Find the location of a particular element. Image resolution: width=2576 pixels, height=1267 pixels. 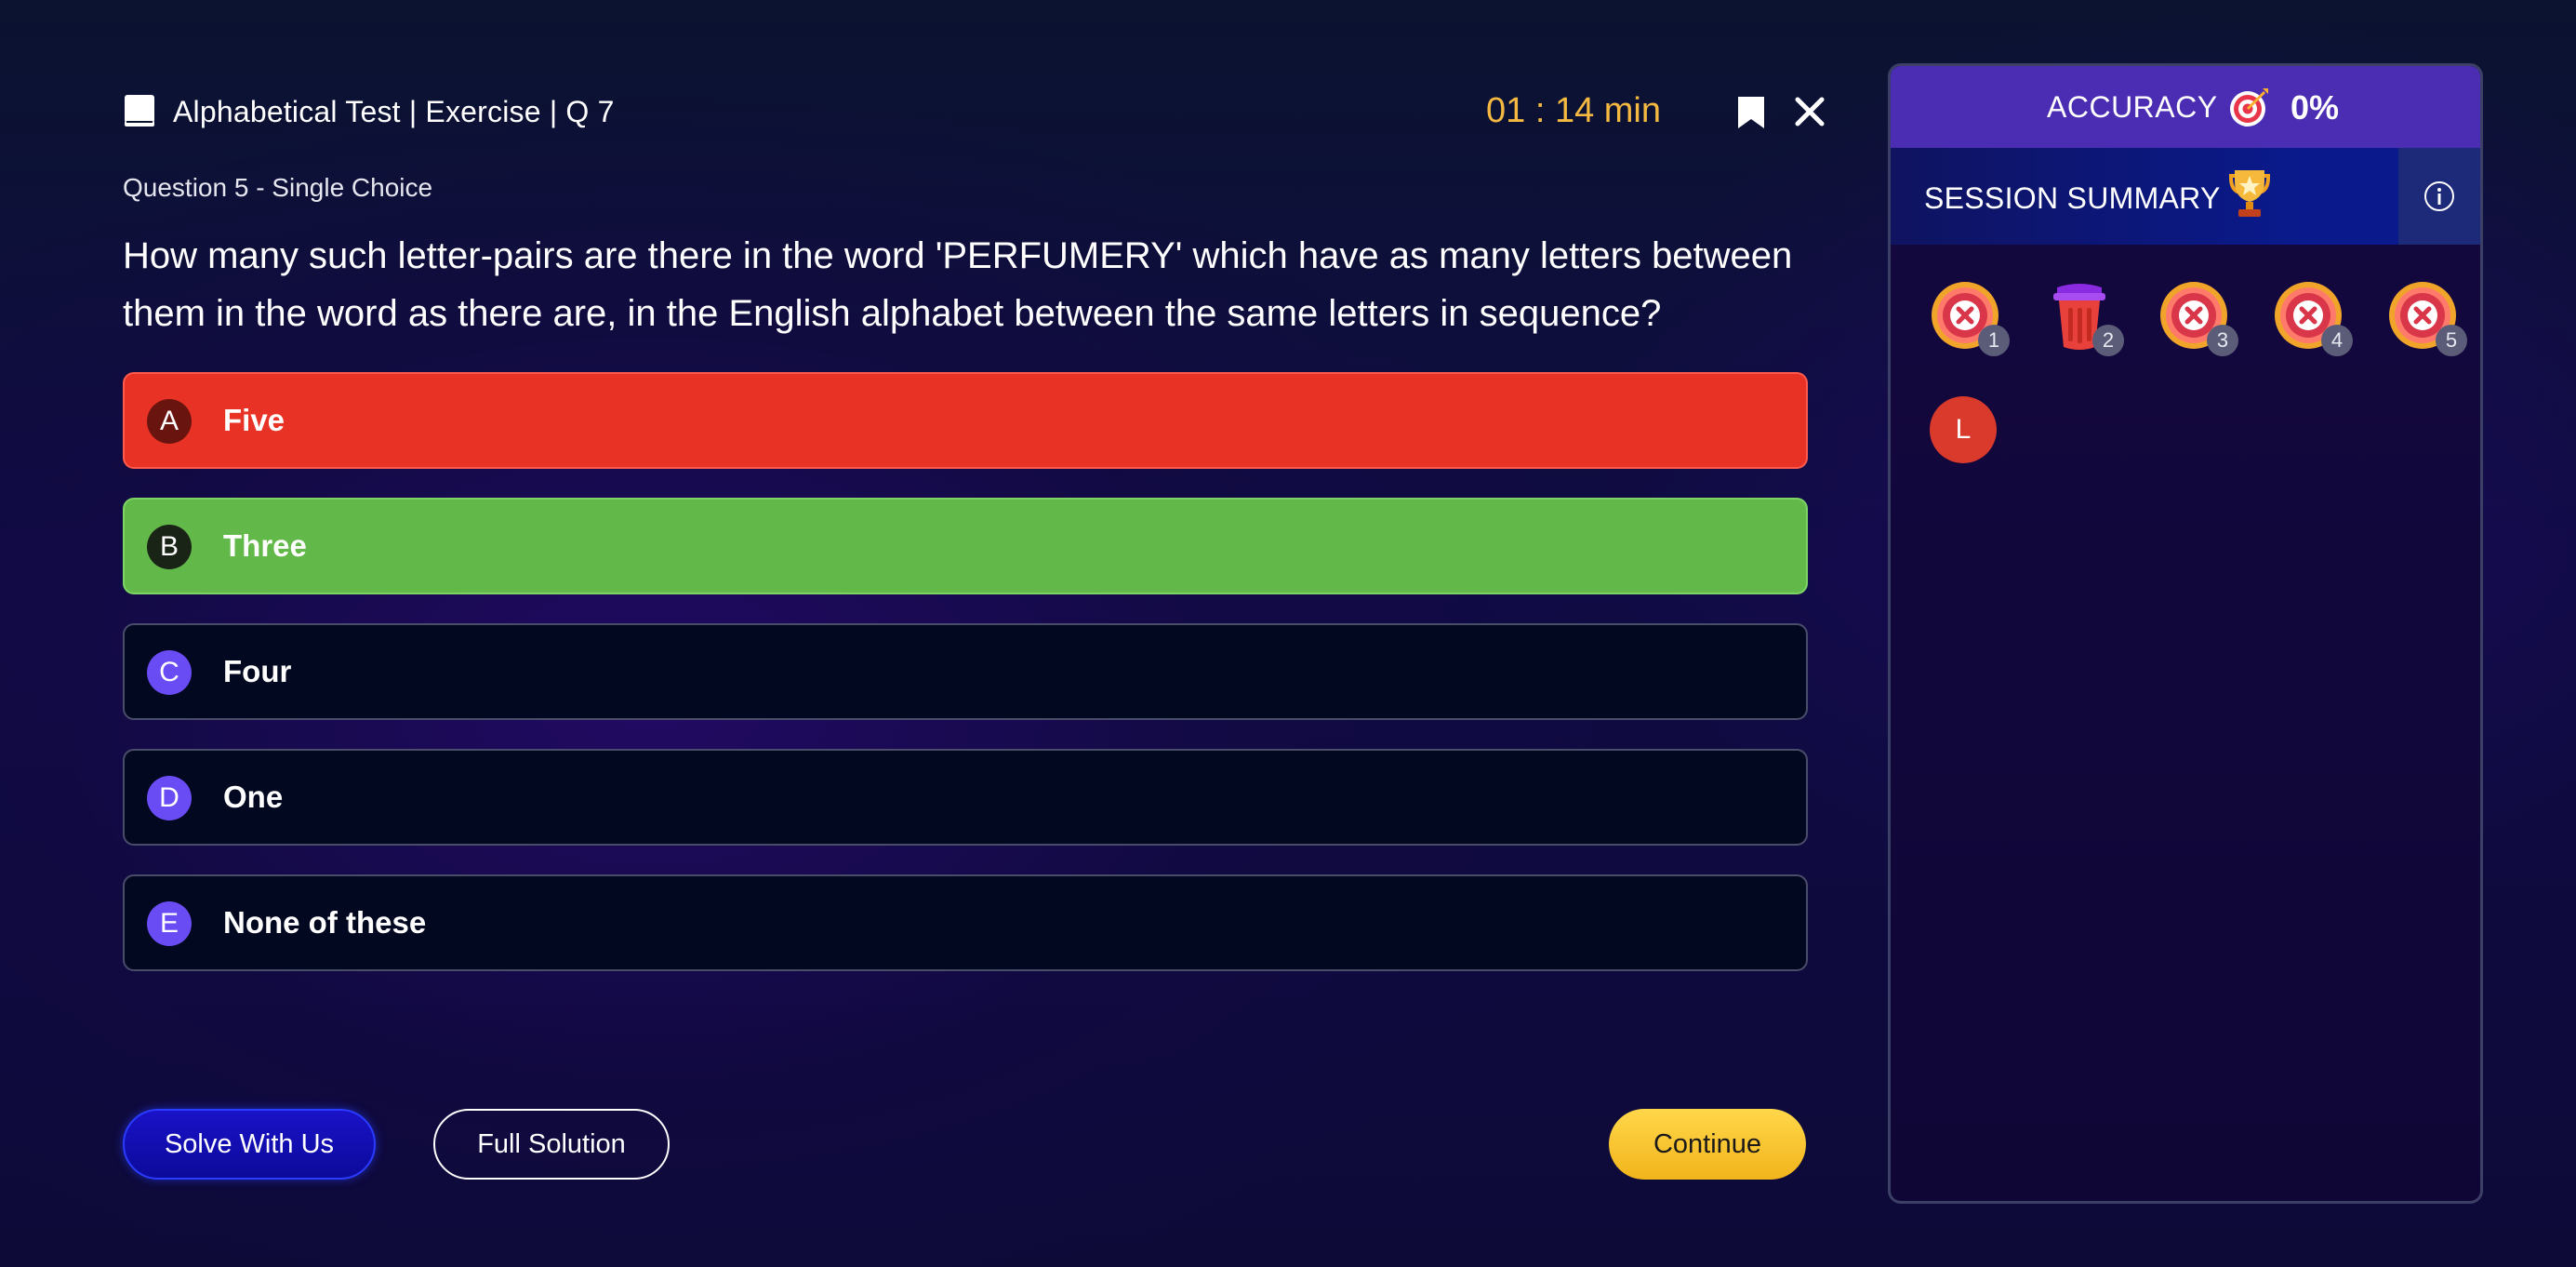

option-text: Five is located at coordinates (254, 420).